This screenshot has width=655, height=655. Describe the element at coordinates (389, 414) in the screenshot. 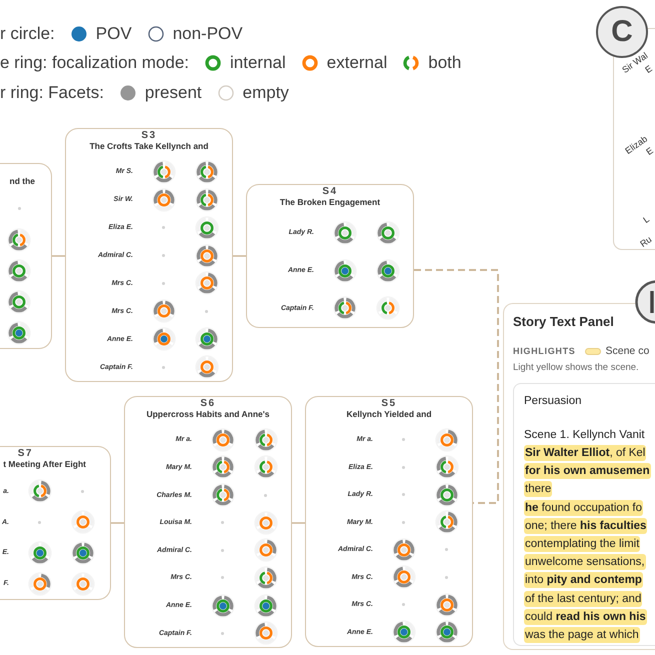

I see `scene-title: Kellynch Yielded and` at that location.